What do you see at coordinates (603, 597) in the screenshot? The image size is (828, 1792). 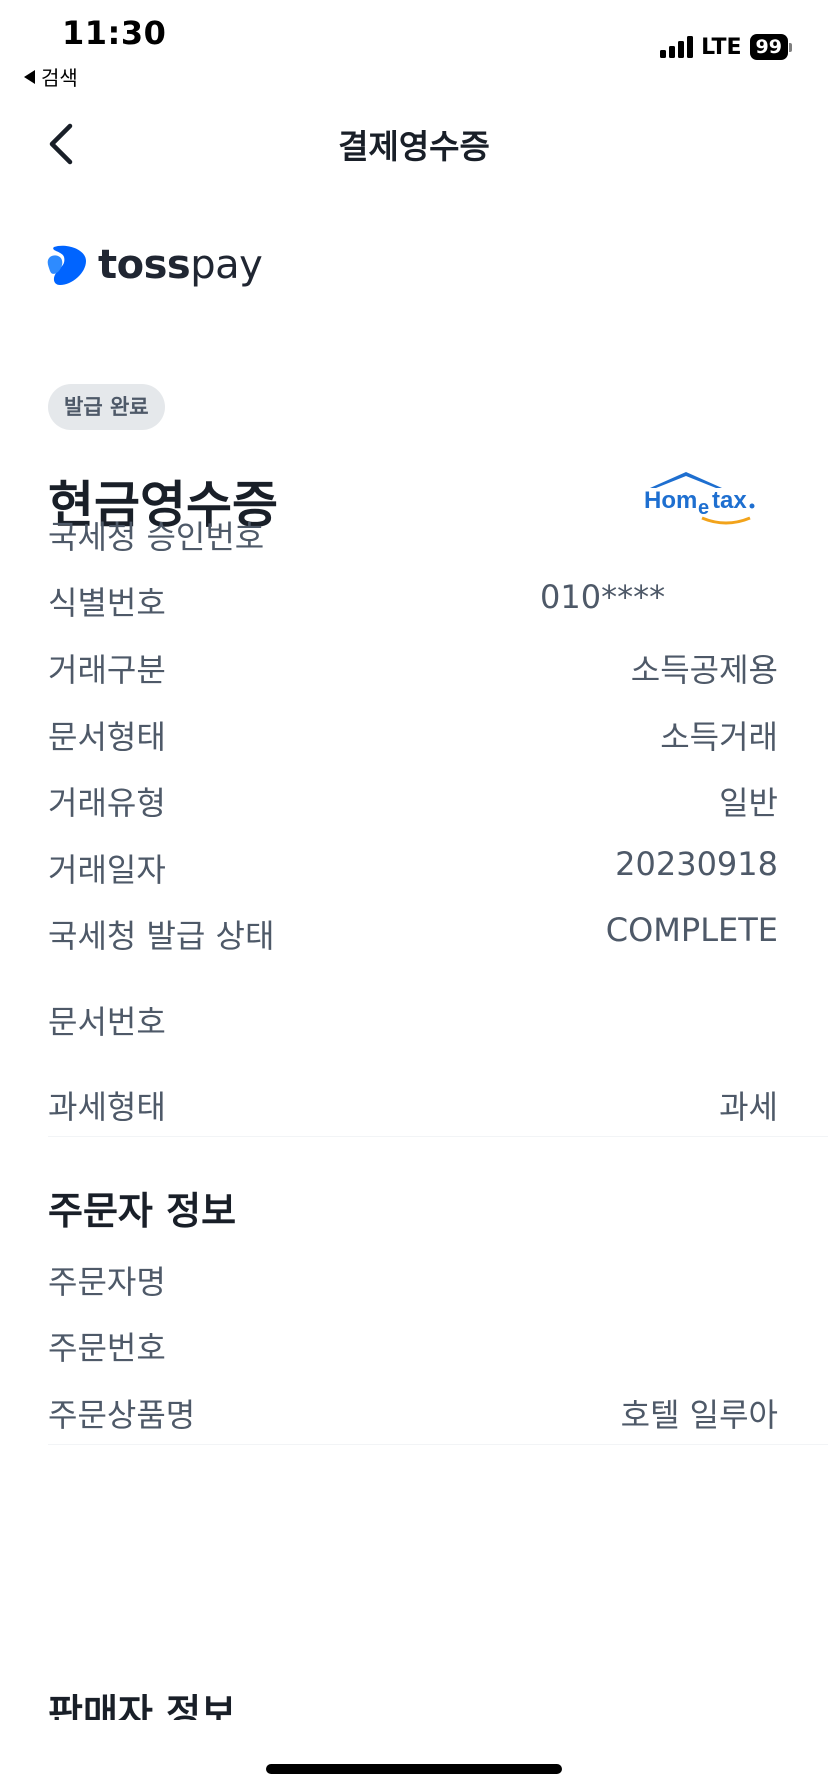 I see `row-value-id-number: 010****` at bounding box center [603, 597].